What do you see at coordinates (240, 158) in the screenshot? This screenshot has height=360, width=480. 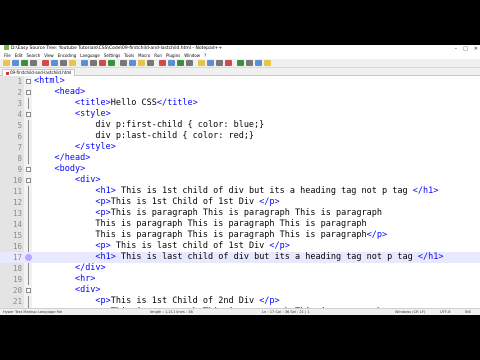 I see `code-line: 8 </head>` at bounding box center [240, 158].